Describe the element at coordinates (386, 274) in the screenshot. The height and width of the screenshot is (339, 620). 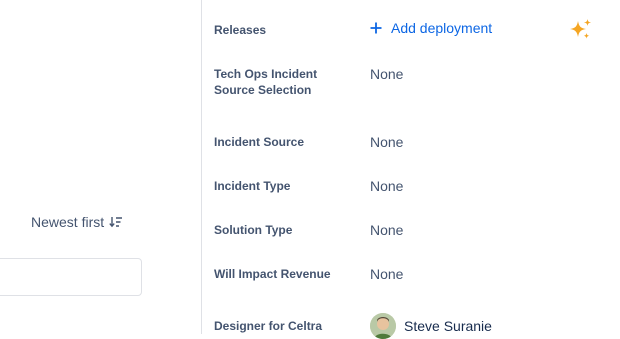
I see `field-value-will-impact-revenue: None` at that location.